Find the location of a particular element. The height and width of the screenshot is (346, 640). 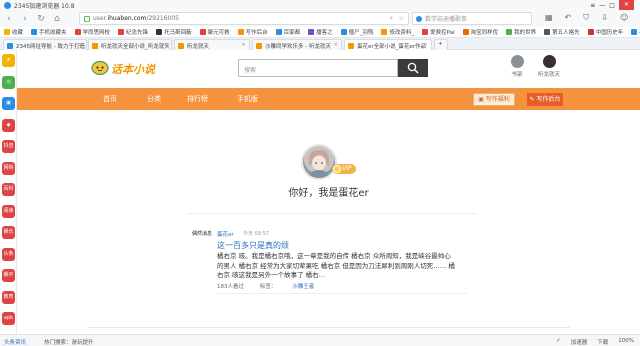

sidebar-app-icon: 网购 is located at coordinates (8, 168).